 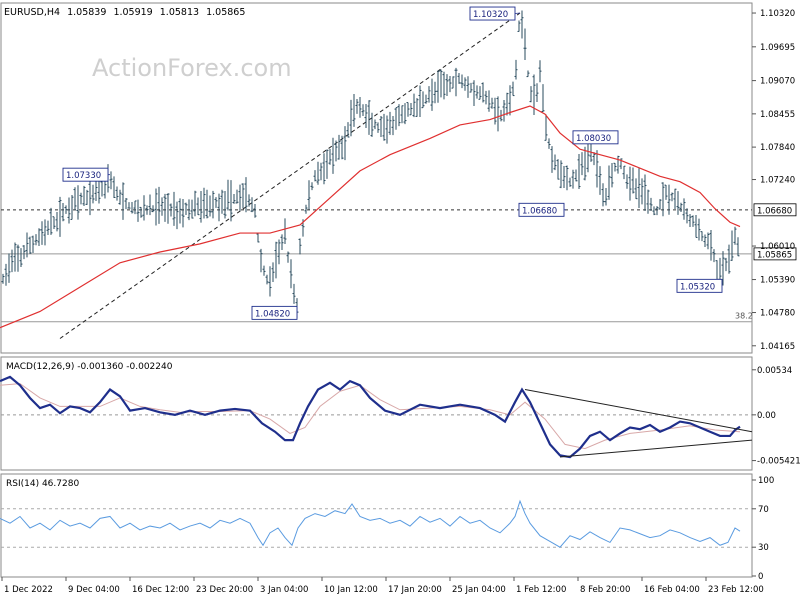 What do you see at coordinates (777, 14) in the screenshot?
I see `price-axis-label: 1.10320` at bounding box center [777, 14].